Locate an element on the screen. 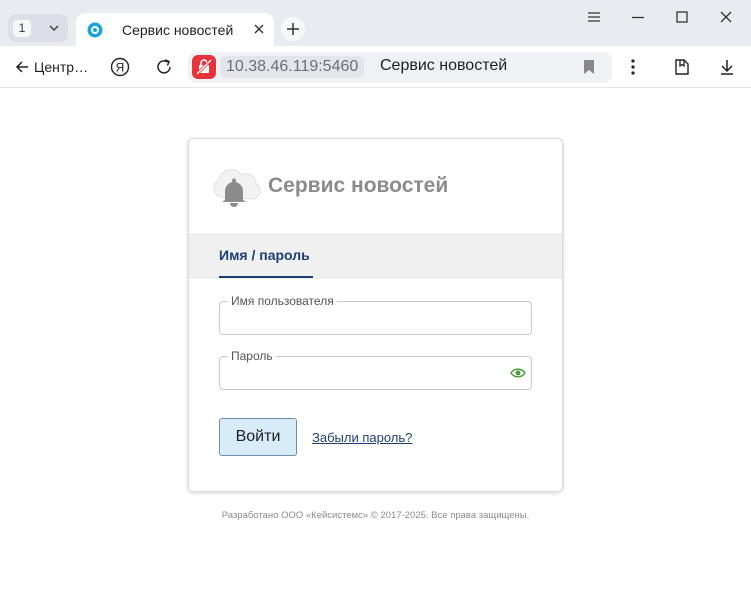 The image size is (751, 589). username-field: Имя пользователя is located at coordinates (375, 314).